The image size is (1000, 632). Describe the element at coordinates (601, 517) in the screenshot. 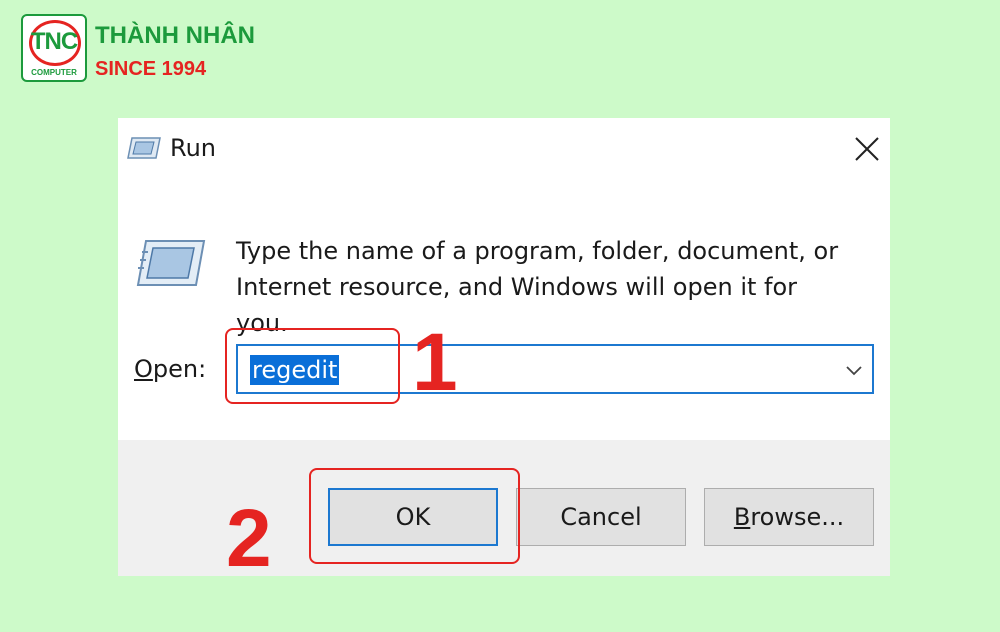

I see `cancel-button: Cancel` at that location.